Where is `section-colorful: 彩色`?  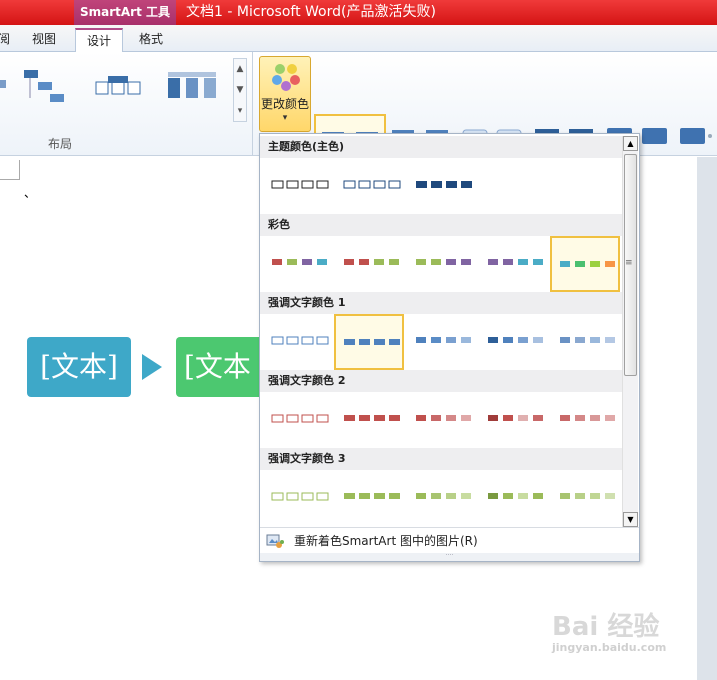
section-colorful: 彩色 is located at coordinates (441, 225).